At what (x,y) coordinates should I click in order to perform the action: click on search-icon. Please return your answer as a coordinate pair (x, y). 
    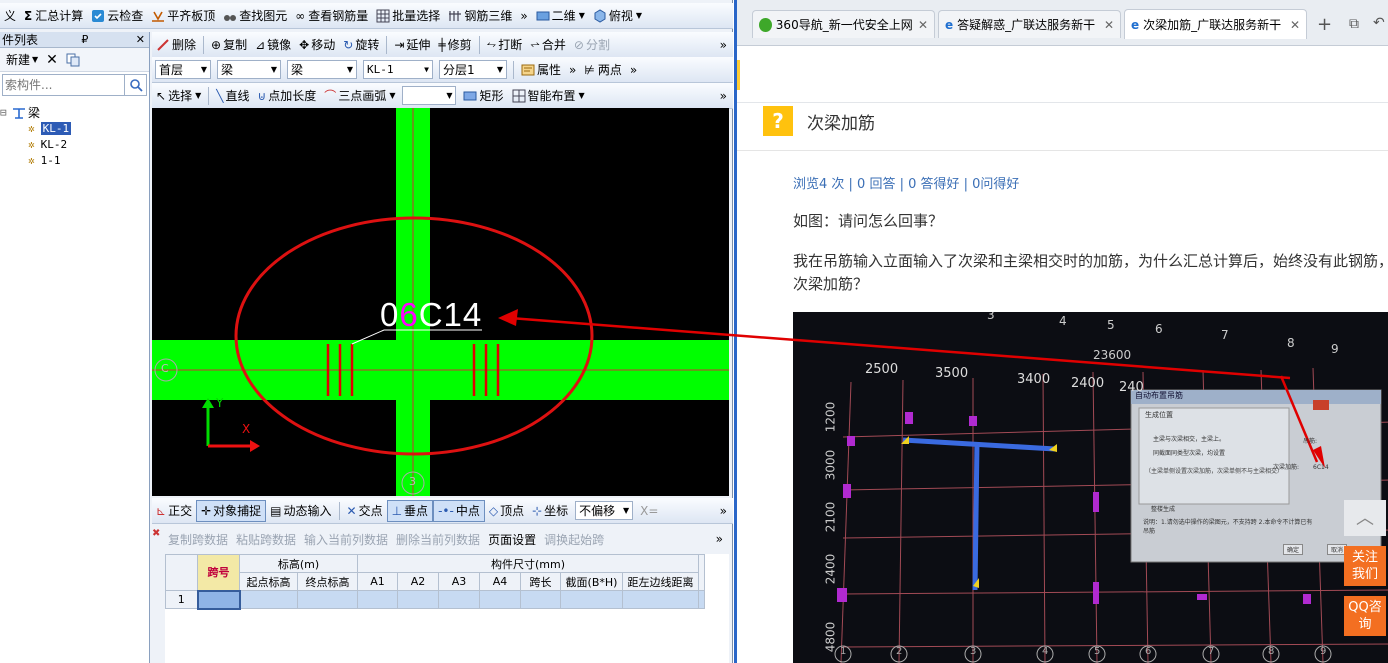
    Looking at the image, I should click on (135, 85).